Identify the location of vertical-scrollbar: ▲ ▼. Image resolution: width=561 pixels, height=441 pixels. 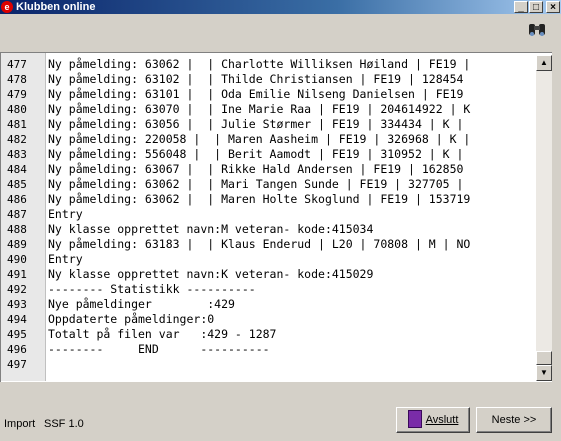
(544, 218).